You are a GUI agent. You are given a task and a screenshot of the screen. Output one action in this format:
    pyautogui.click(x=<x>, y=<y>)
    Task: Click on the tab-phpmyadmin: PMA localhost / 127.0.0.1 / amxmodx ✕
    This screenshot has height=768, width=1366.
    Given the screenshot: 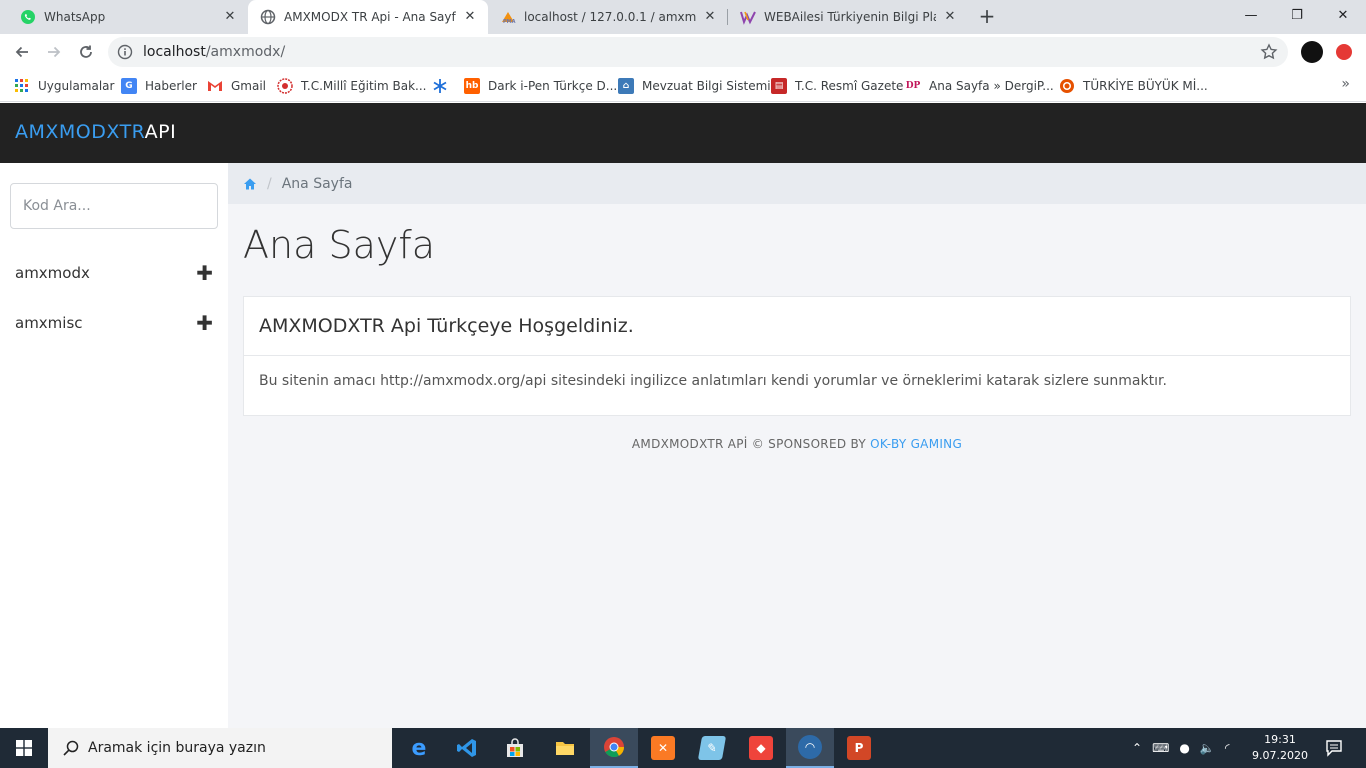 What is the action you would take?
    pyautogui.click(x=608, y=17)
    